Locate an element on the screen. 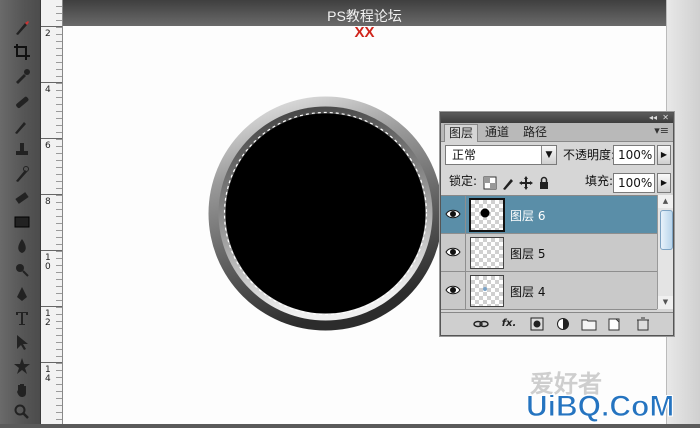  tab-paths: 路径 is located at coordinates (535, 132).